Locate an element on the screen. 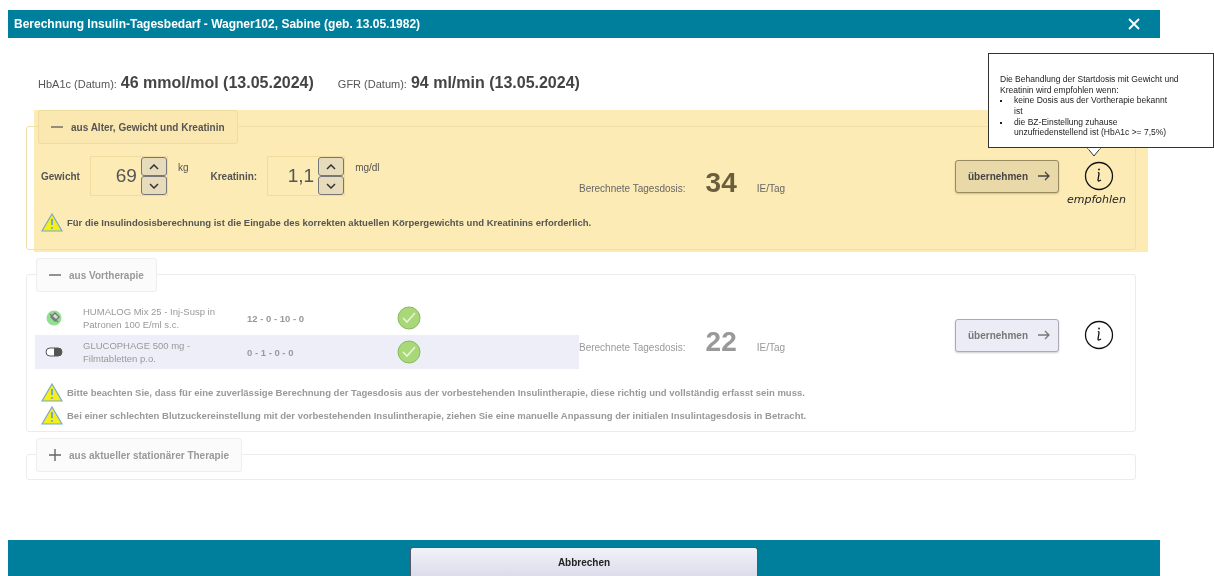 The image size is (1214, 576). medication-name: GLUCOPHAGE 500 mg - Filmtabletten p.o. is located at coordinates (137, 352).